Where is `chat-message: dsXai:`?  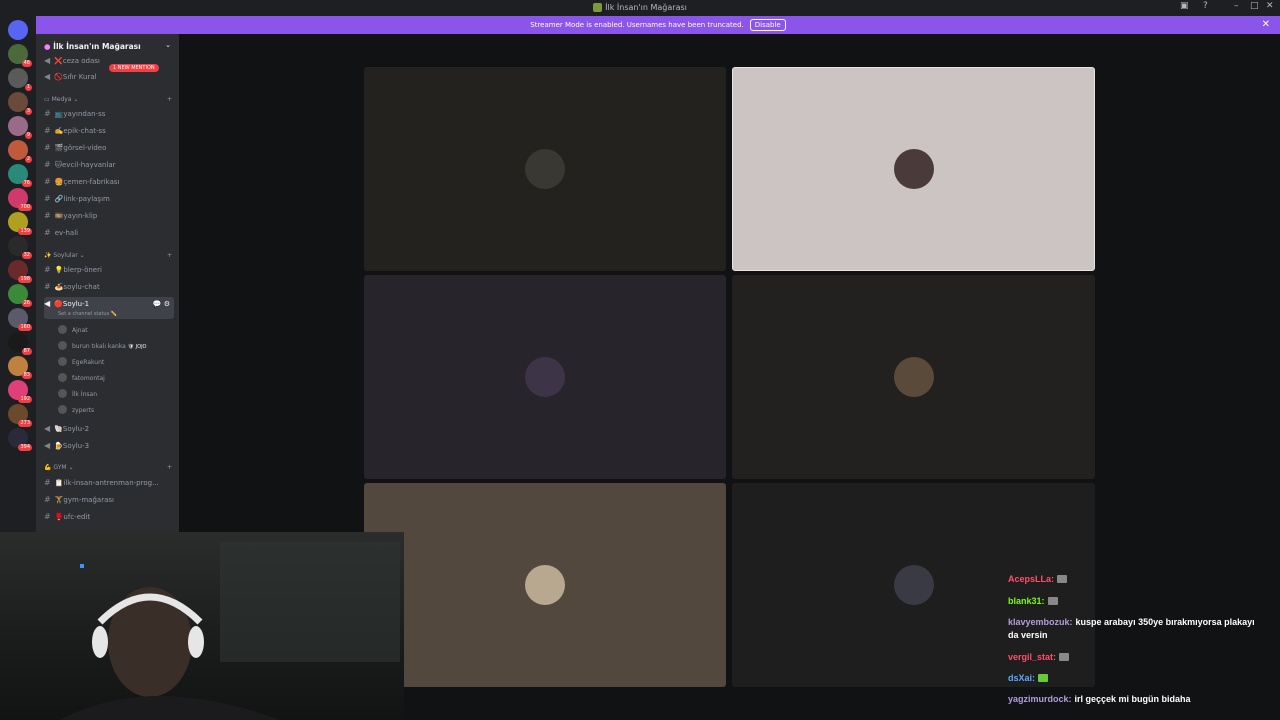
chat-message: dsXai: is located at coordinates (1028, 678).